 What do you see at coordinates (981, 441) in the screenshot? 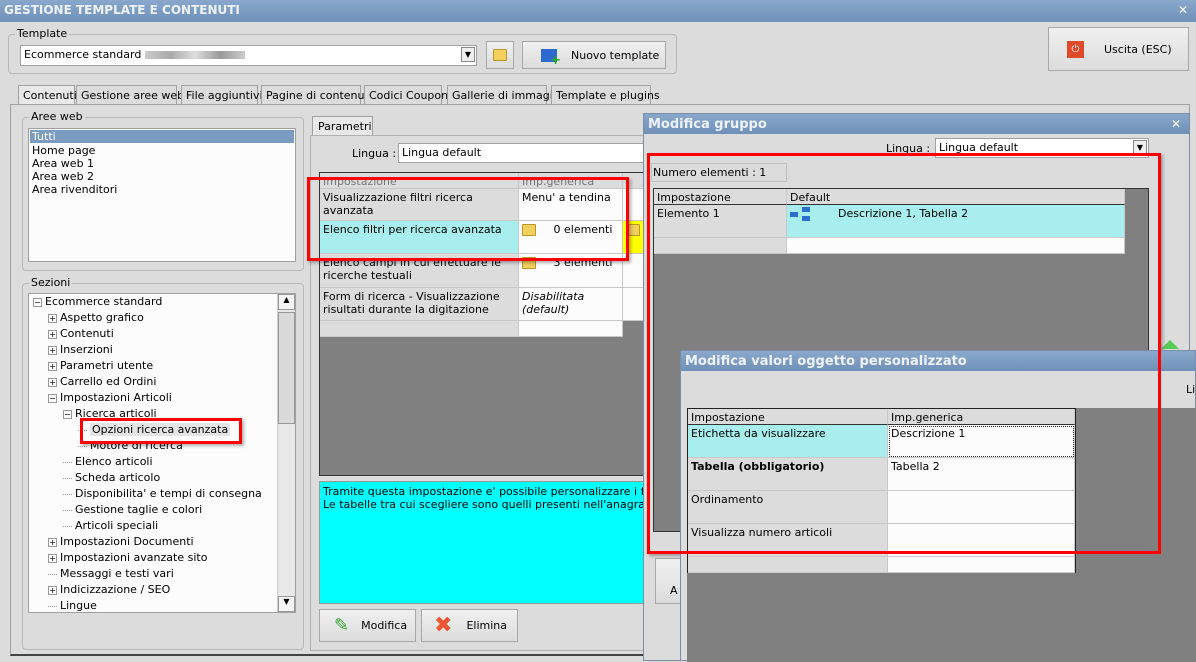
I see `grid-cell: Descrizione 1` at bounding box center [981, 441].